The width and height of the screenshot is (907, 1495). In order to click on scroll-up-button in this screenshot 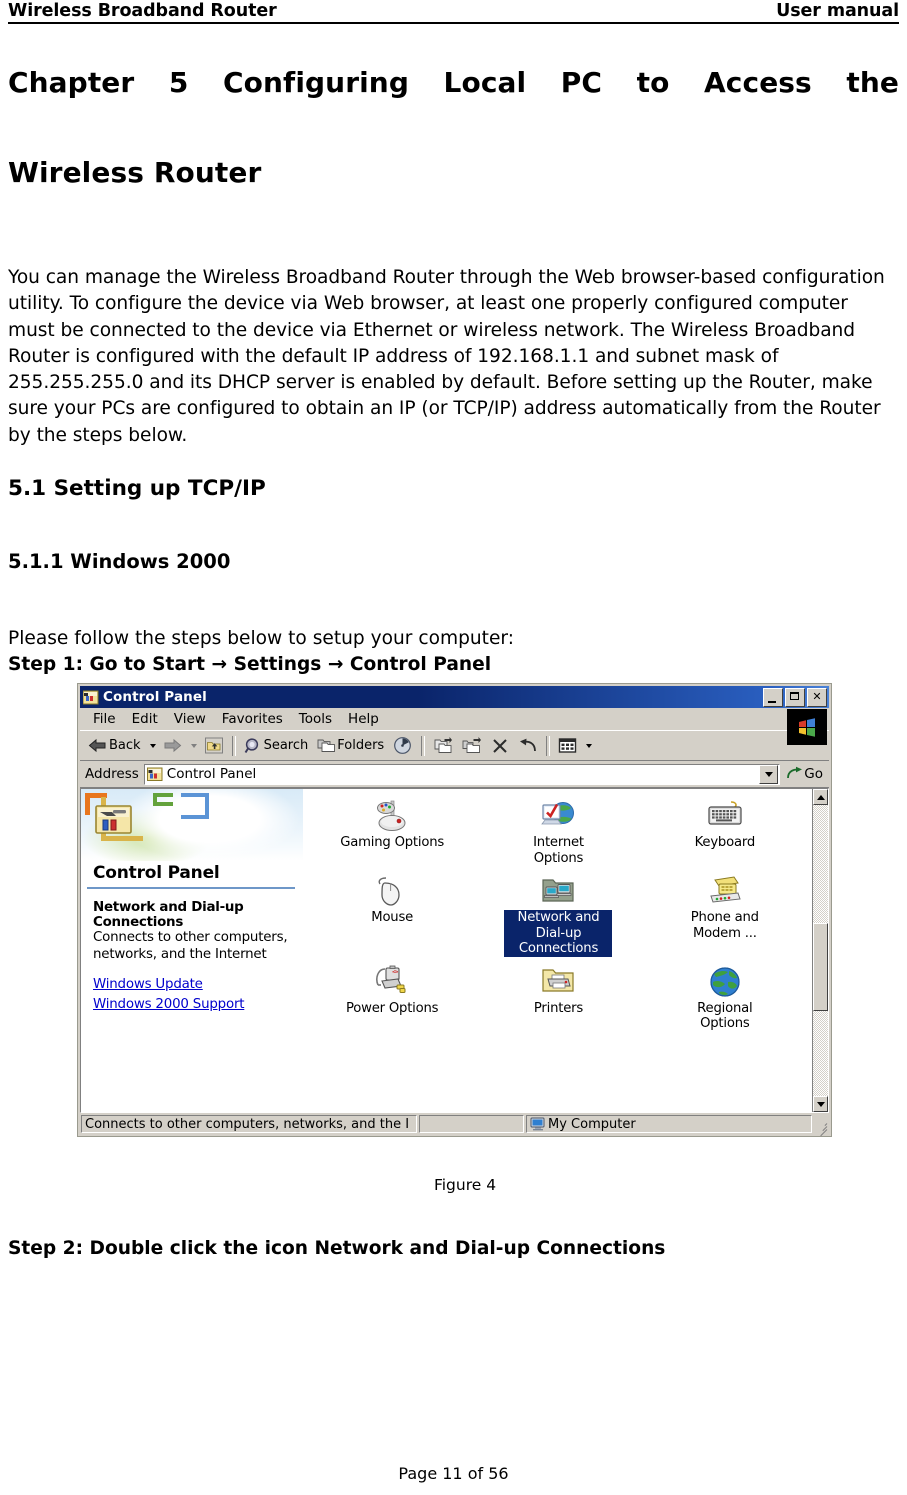, I will do `click(820, 797)`.